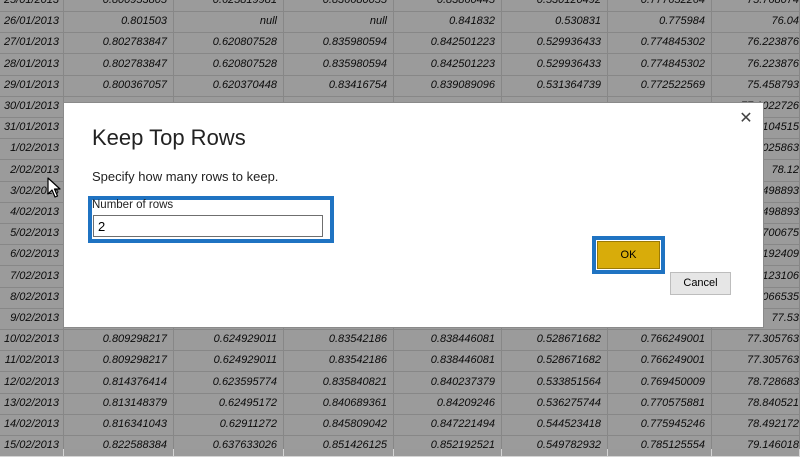 The image size is (800, 457). Describe the element at coordinates (628, 255) in the screenshot. I see `ok-button: OK` at that location.